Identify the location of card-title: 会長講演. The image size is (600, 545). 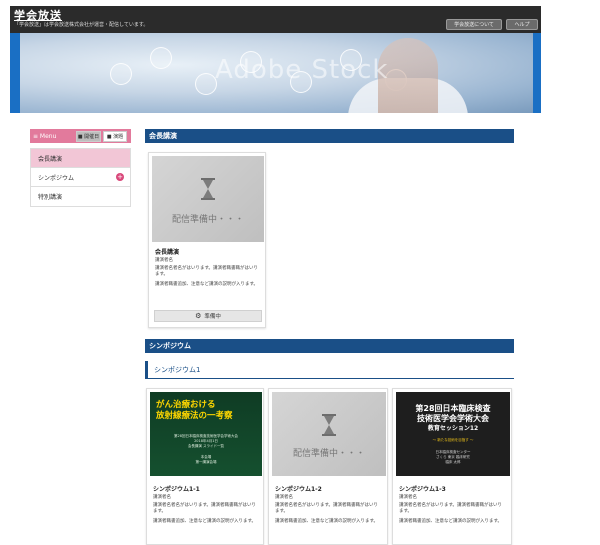
(167, 252).